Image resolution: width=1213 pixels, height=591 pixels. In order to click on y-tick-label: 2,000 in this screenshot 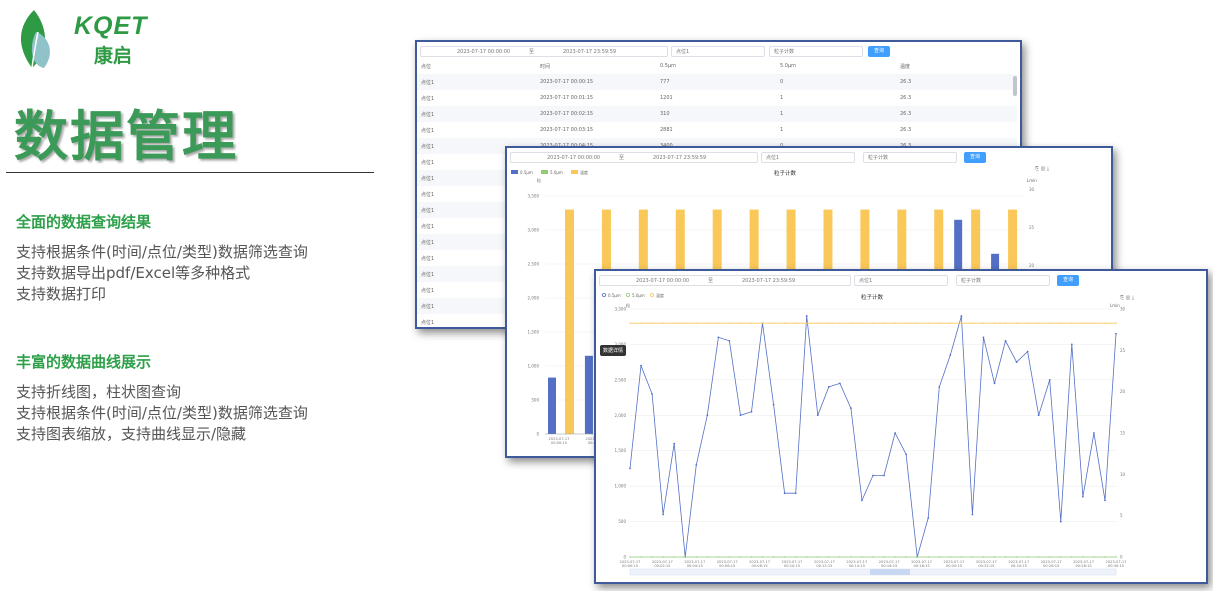, I will do `click(621, 415)`.